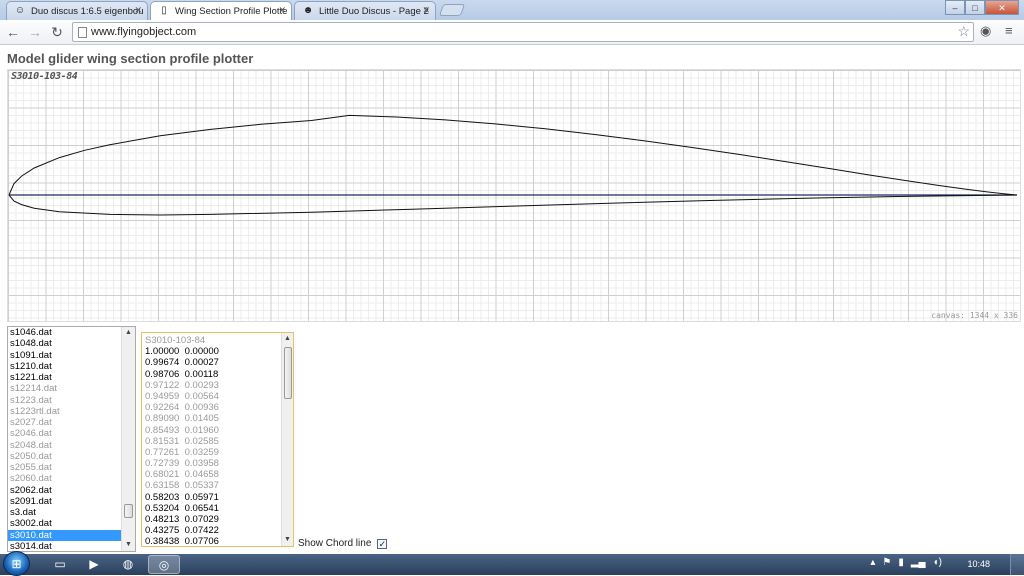  I want to click on canvas-size-label: canvas: 1344 x 336, so click(974, 315).